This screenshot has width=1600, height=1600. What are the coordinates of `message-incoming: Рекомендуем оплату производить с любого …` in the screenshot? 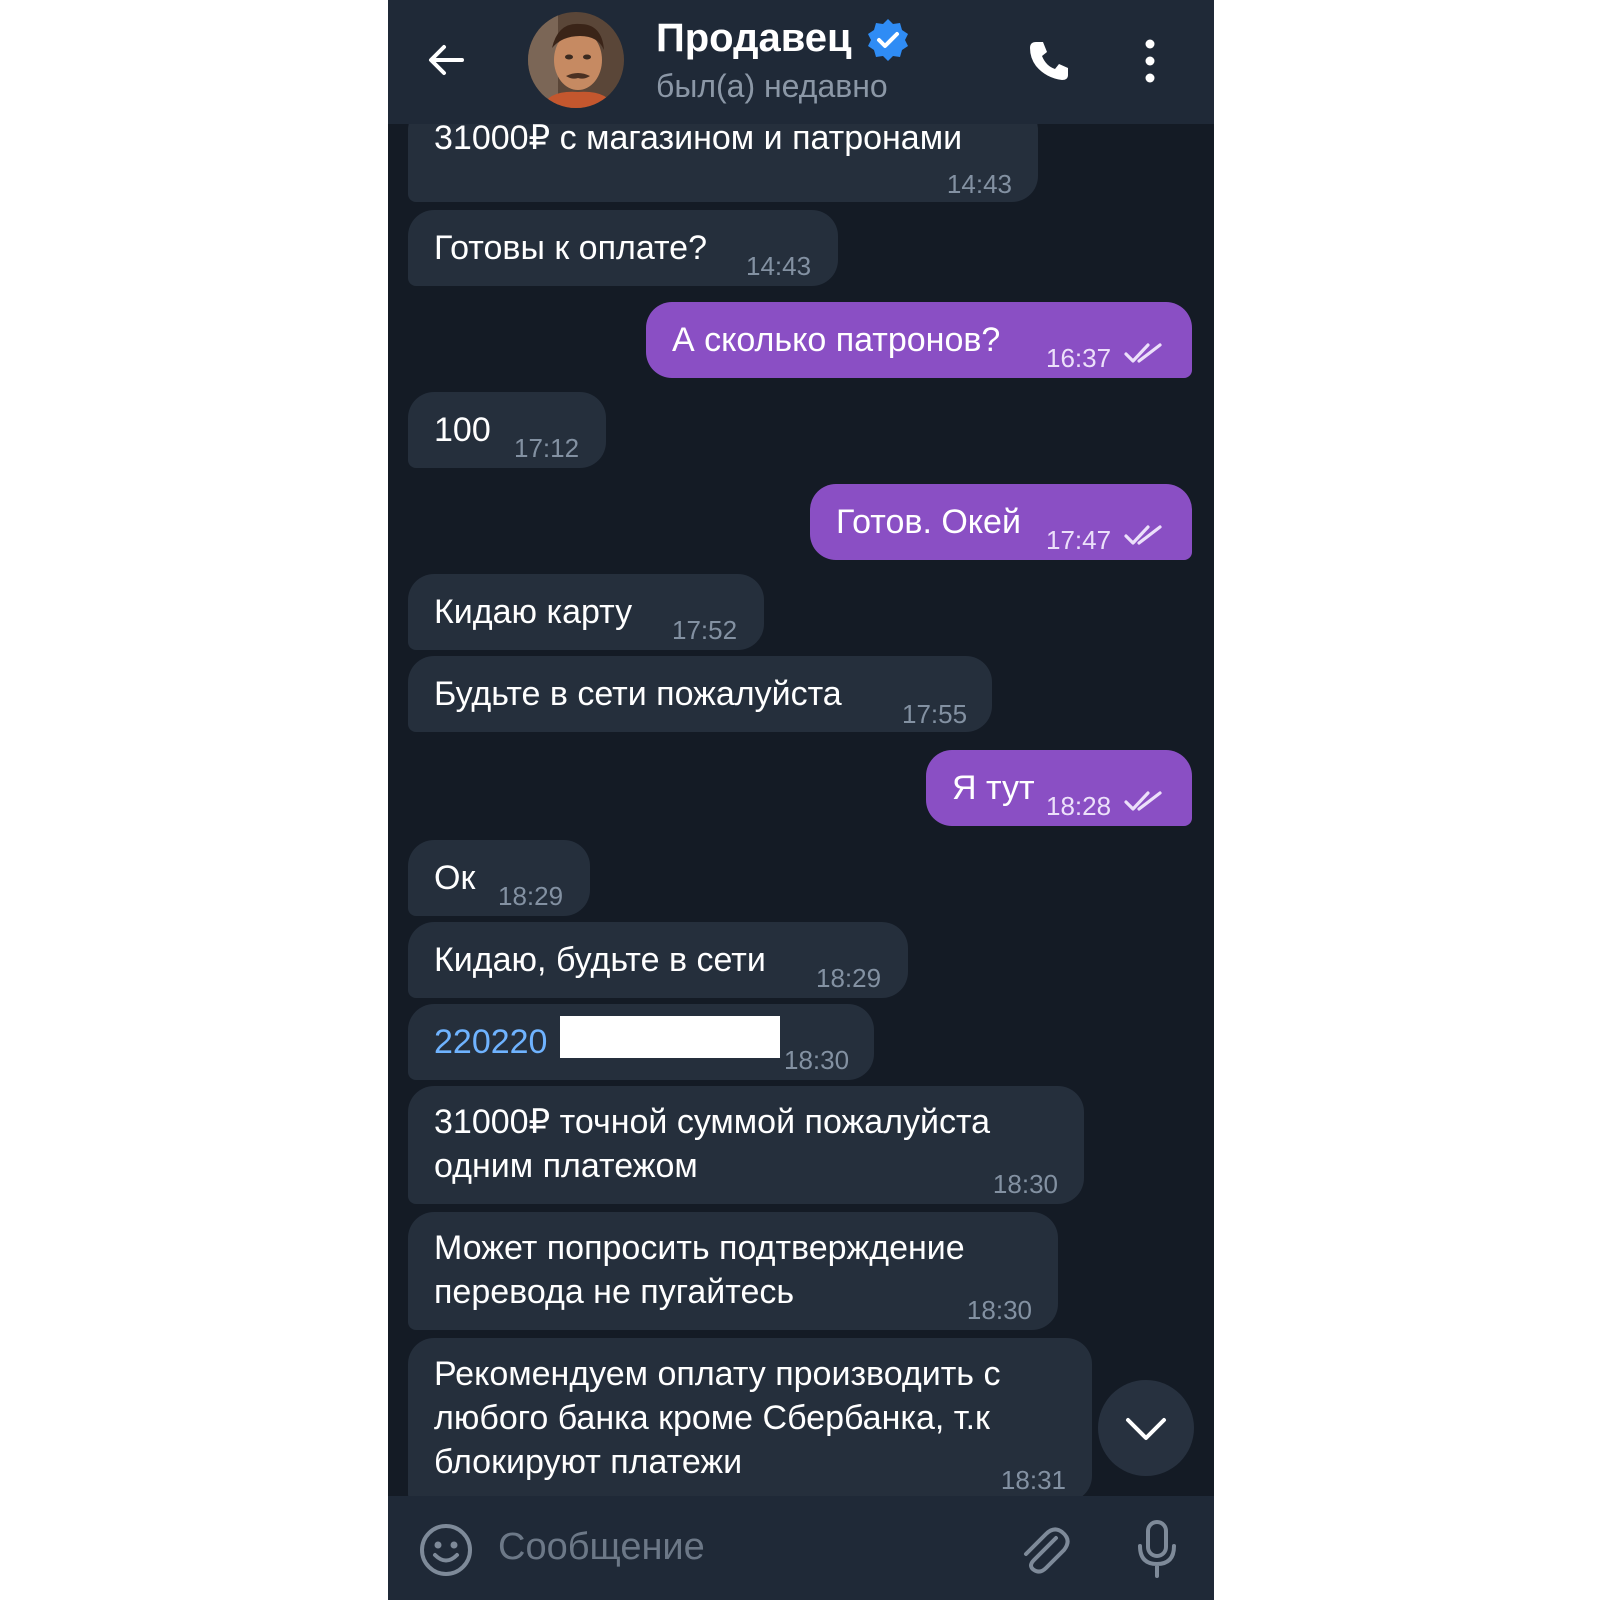 It's located at (750, 1420).